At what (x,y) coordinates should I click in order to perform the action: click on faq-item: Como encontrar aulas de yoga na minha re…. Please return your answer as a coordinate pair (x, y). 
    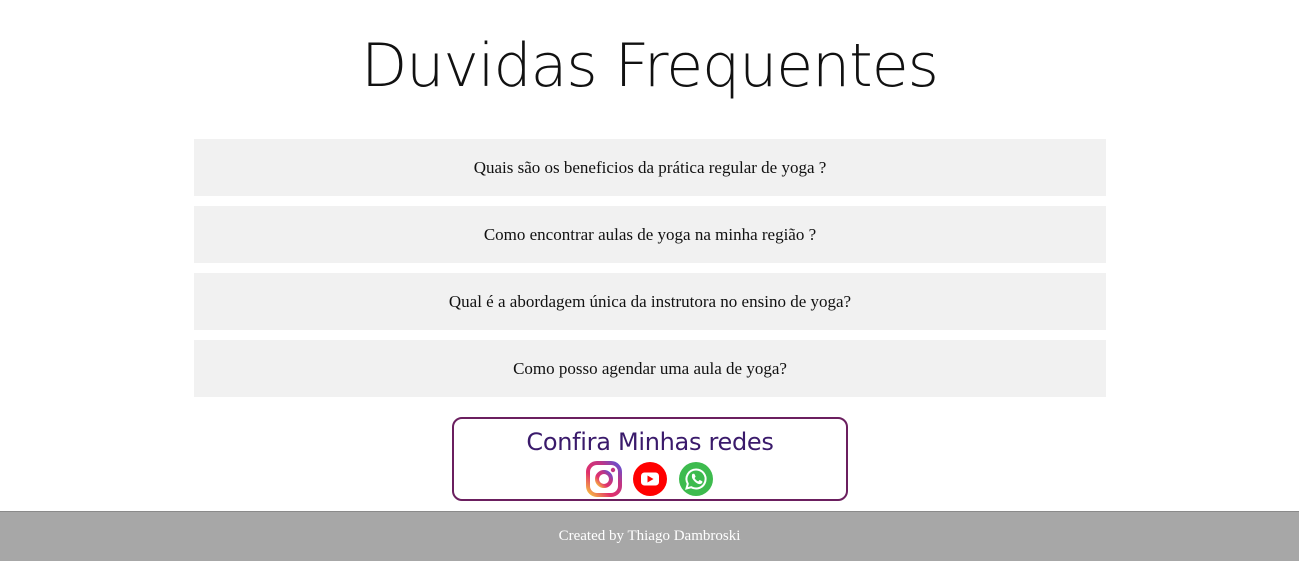
    Looking at the image, I should click on (650, 234).